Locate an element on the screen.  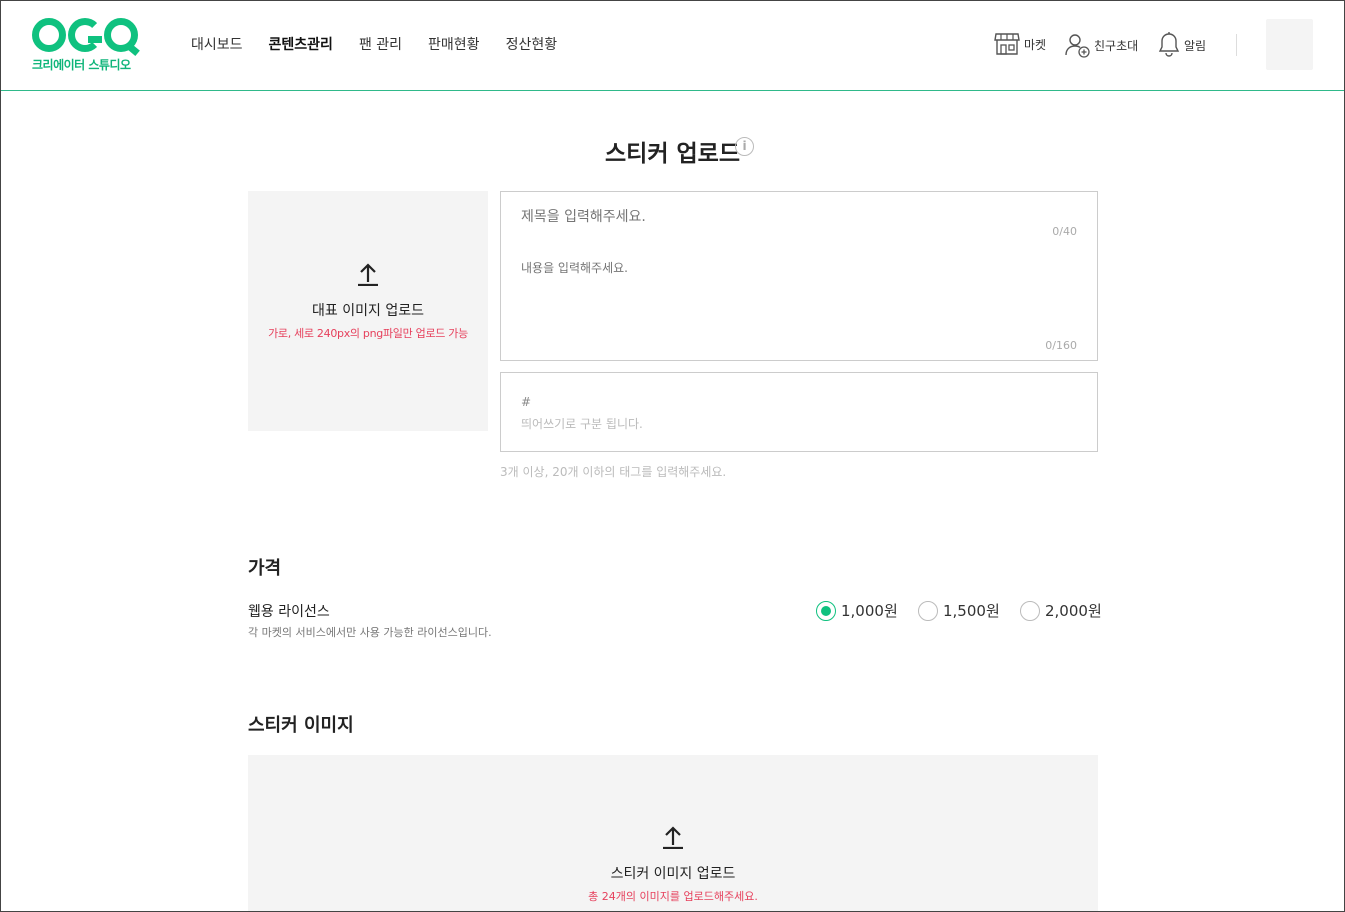
sticker-image-upload-area: 스티커 이미지 업로드 총 24개의 이미지를 업로드해주세요. is located at coordinates (673, 833).